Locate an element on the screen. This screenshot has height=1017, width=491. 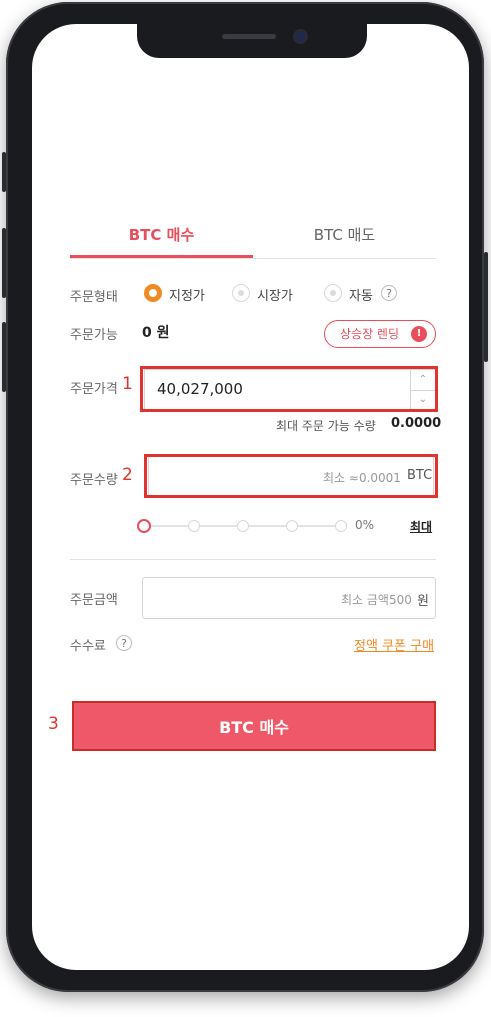
radio-auto is located at coordinates (333, 293).